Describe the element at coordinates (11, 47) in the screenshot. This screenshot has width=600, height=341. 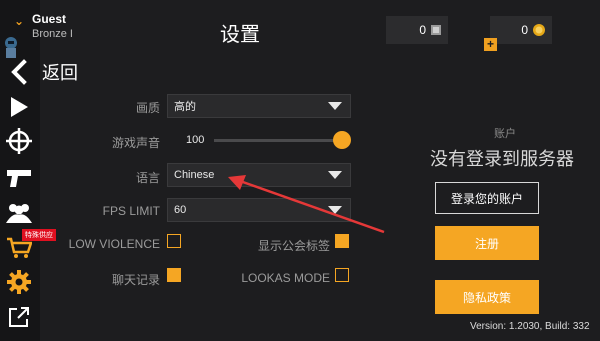
I see `avatar` at that location.